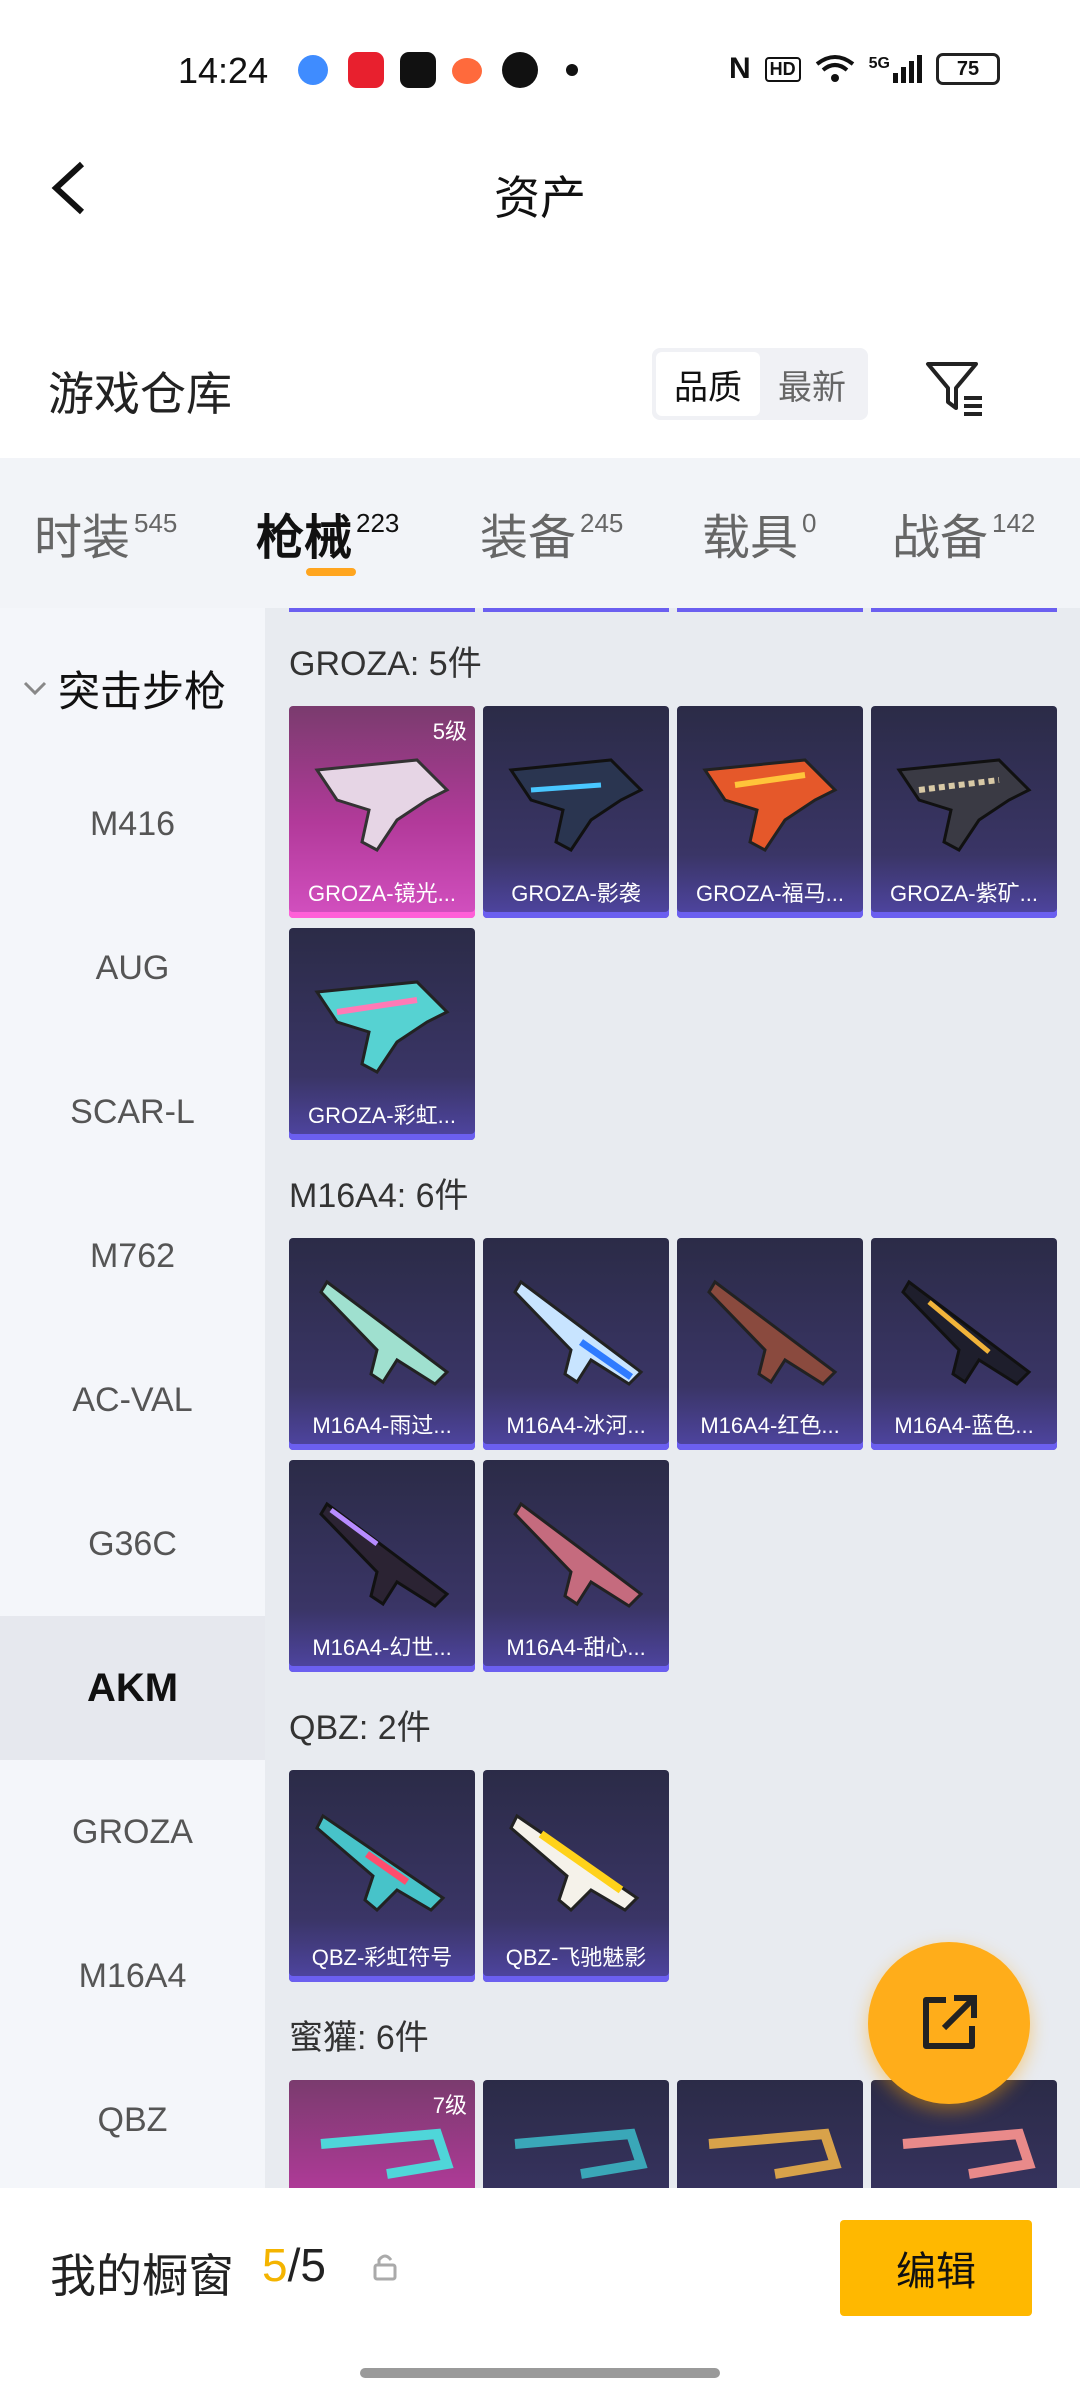  What do you see at coordinates (708, 384) in the screenshot?
I see `sort-quality-button: 品质` at bounding box center [708, 384].